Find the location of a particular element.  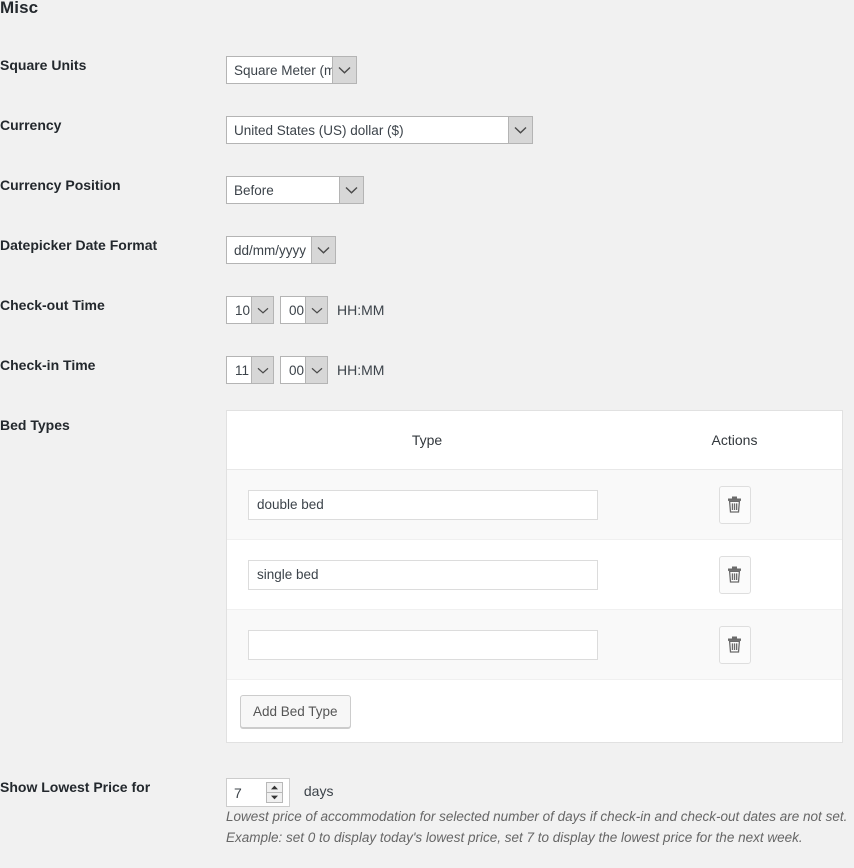

checkout-hours-select: 10 is located at coordinates (250, 310).